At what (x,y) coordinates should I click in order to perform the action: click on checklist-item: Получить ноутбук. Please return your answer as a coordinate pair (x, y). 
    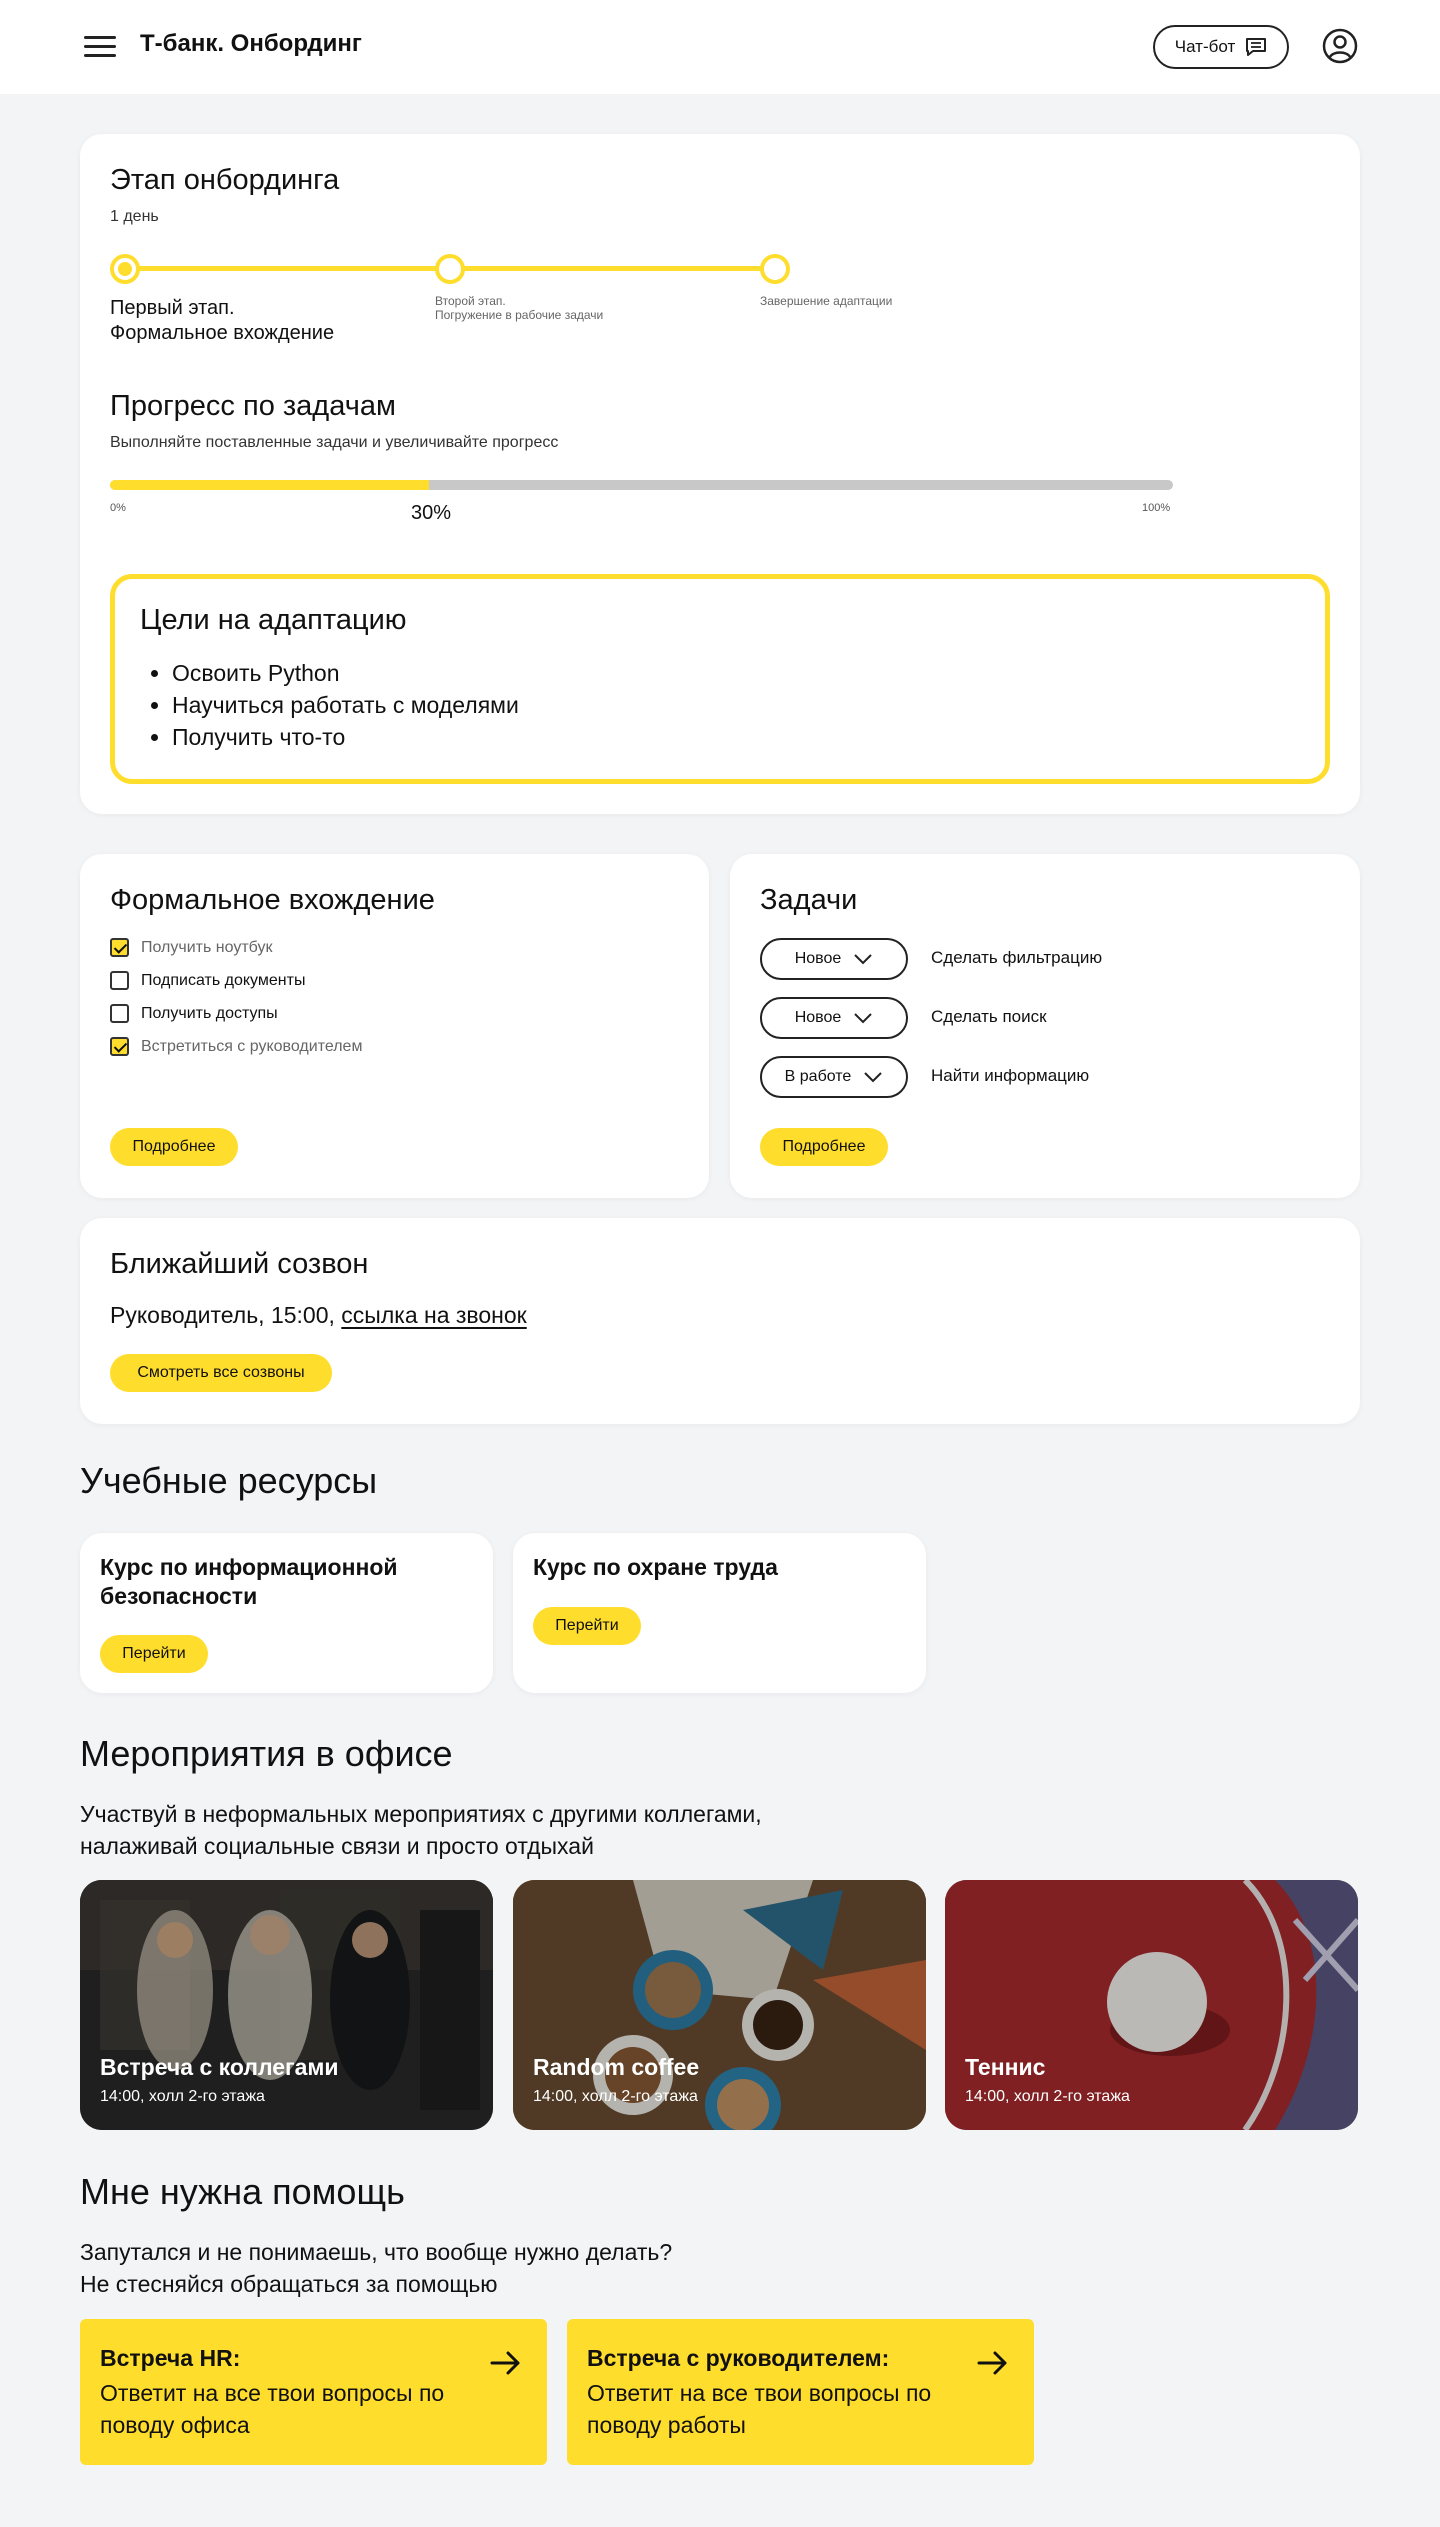
    Looking at the image, I should click on (191, 947).